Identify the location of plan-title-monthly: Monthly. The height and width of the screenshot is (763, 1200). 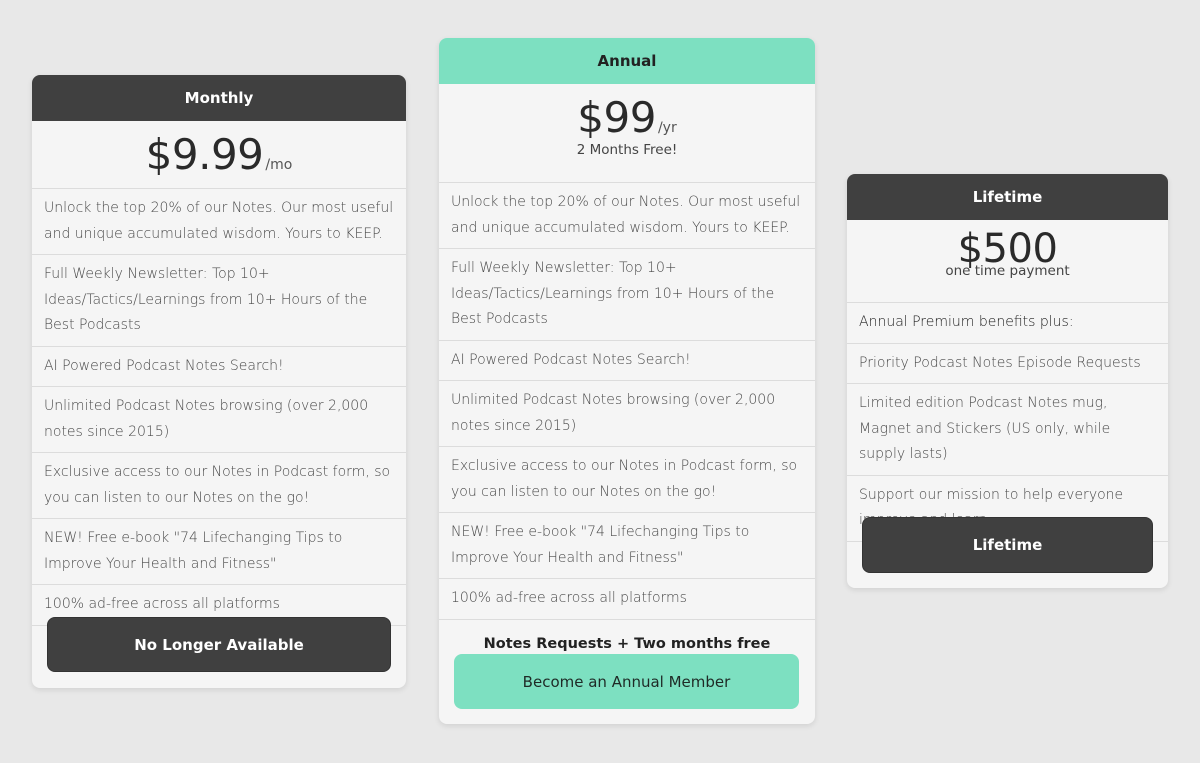
(219, 98).